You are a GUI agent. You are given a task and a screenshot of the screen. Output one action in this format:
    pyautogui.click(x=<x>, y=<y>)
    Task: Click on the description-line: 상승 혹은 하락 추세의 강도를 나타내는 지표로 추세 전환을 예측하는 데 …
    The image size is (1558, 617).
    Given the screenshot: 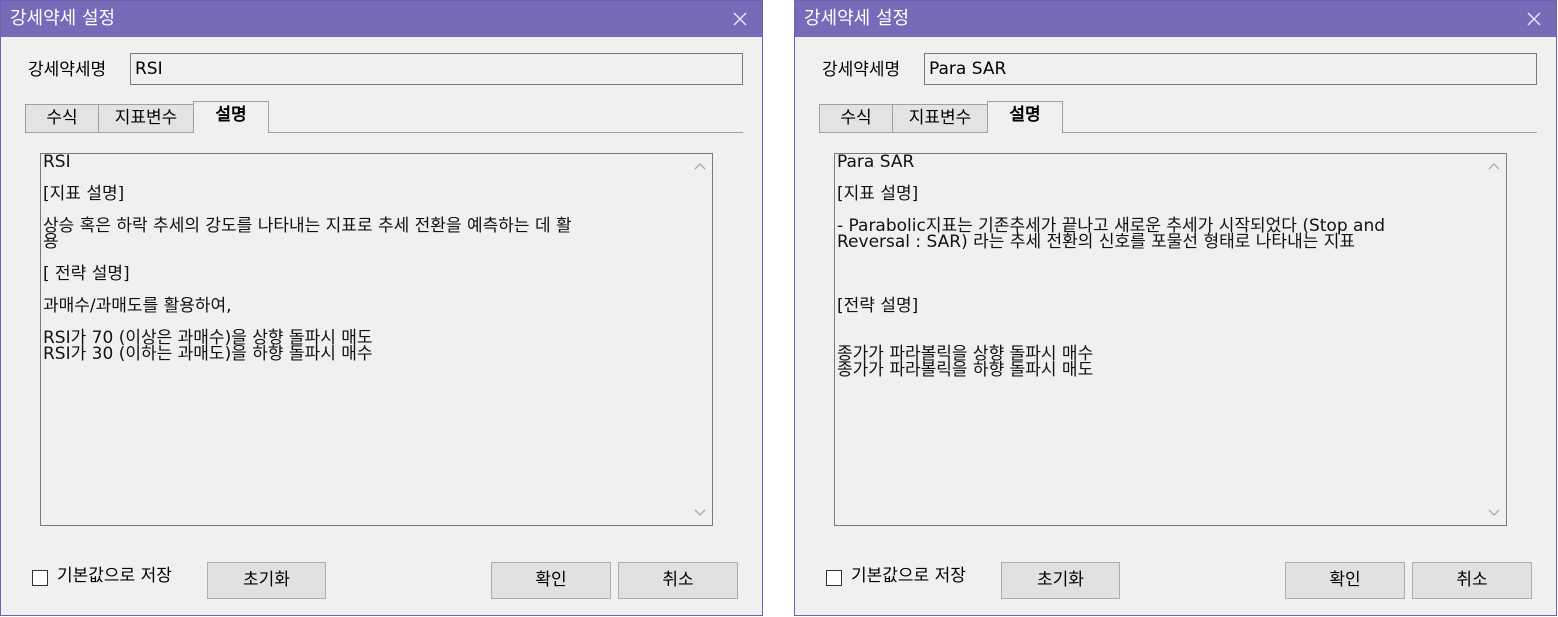 What is the action you would take?
    pyautogui.click(x=307, y=226)
    